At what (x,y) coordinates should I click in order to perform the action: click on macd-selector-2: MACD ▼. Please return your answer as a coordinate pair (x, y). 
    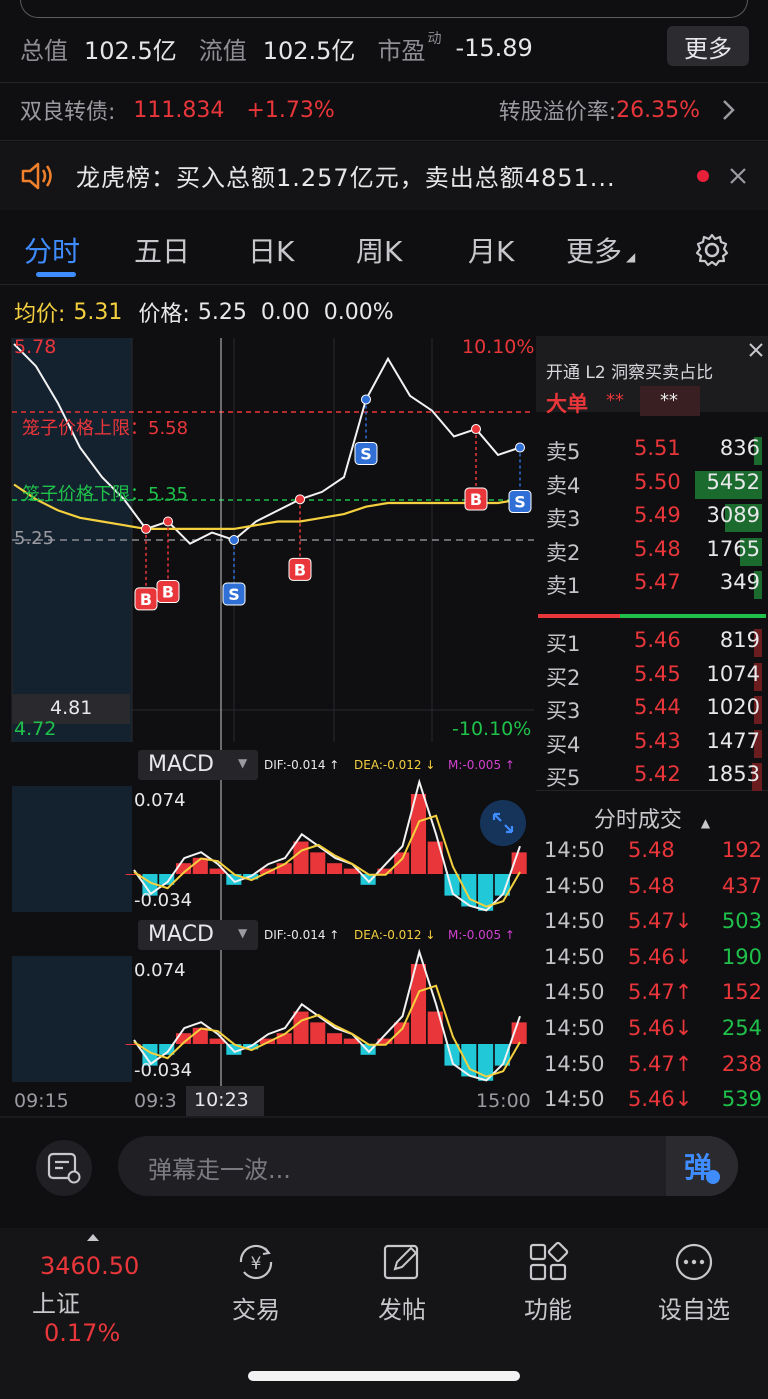
    Looking at the image, I should click on (198, 935).